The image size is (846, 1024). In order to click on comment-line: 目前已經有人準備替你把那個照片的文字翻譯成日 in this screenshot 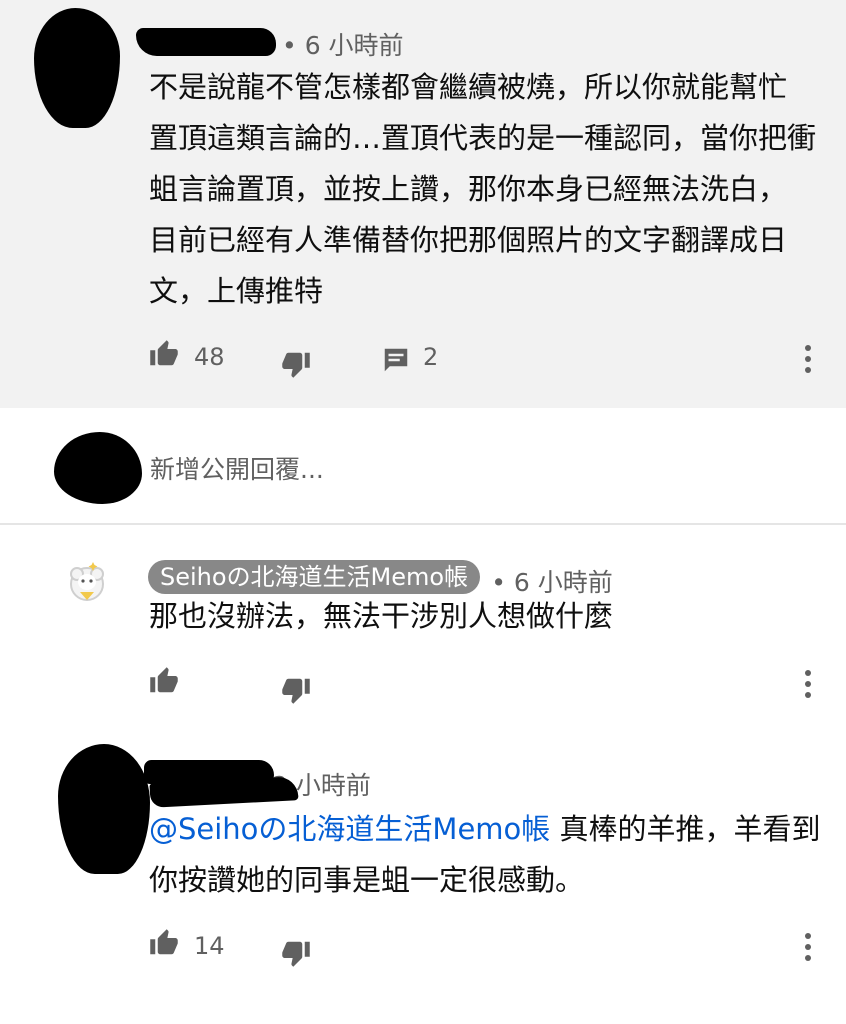, I will do `click(468, 240)`.